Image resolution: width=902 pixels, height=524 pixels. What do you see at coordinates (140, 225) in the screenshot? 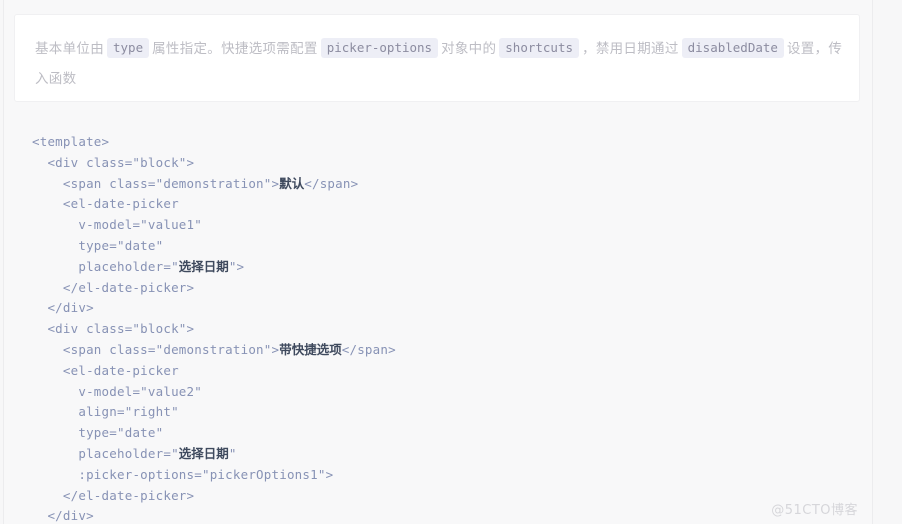
I see `code-token: v-model="value1"` at bounding box center [140, 225].